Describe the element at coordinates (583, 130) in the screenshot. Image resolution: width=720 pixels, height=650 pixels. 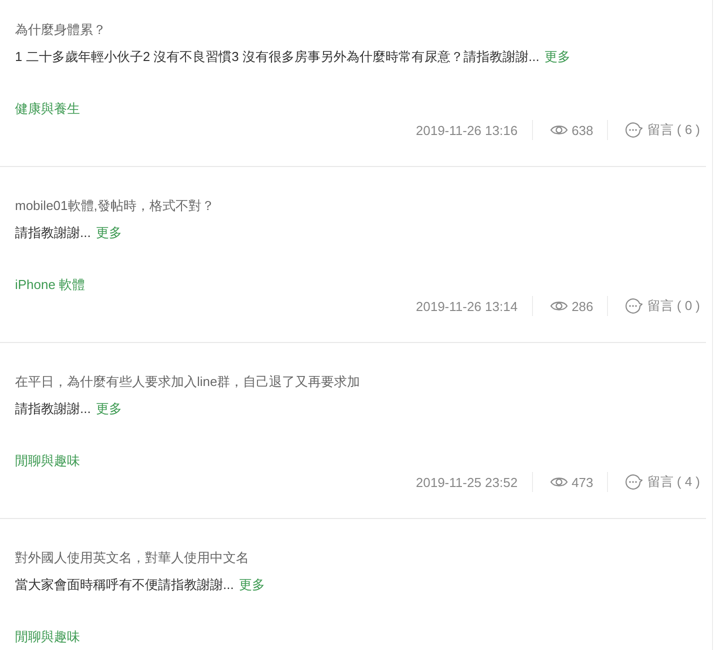
I see `view-count: 638` at that location.